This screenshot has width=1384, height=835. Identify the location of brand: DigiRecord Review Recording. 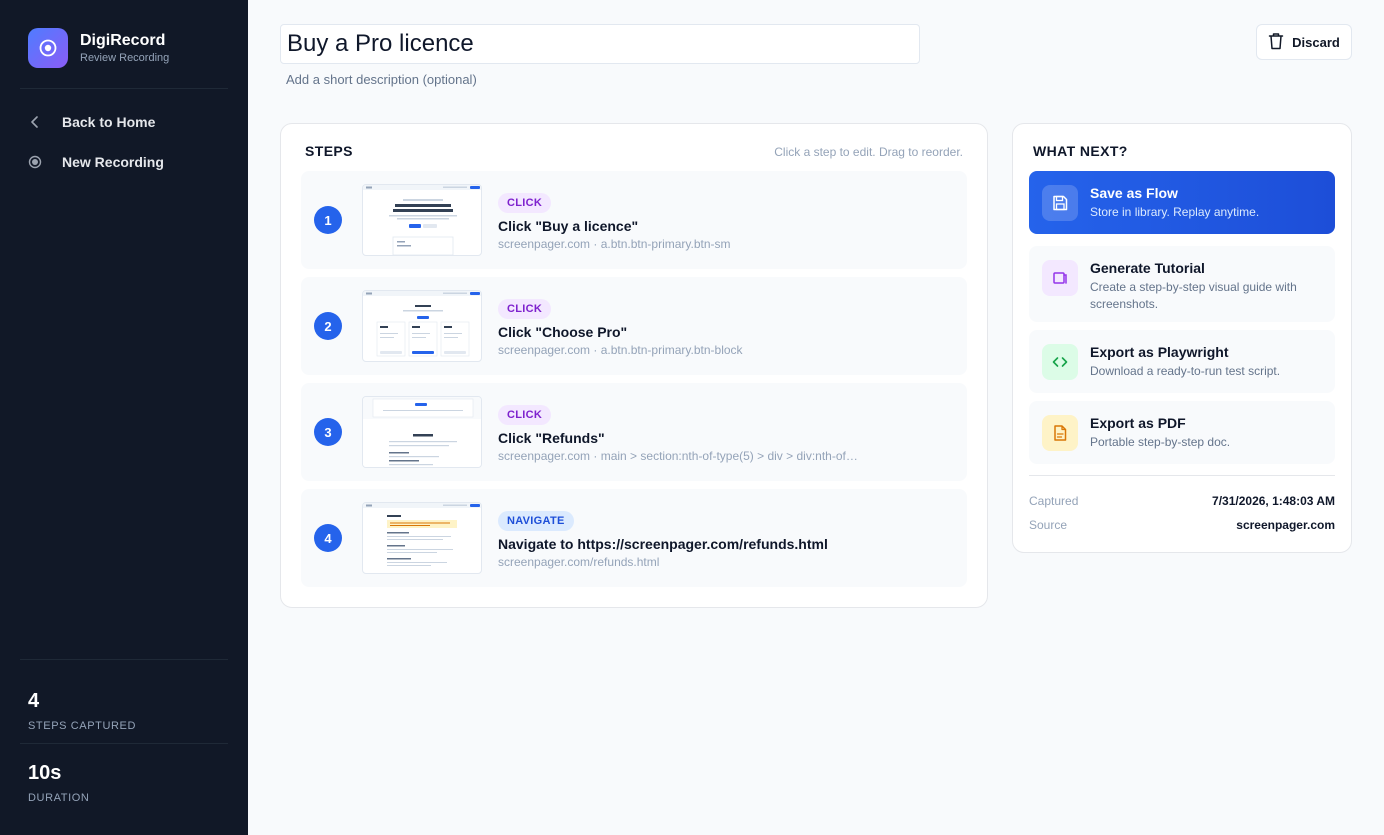
(98, 48).